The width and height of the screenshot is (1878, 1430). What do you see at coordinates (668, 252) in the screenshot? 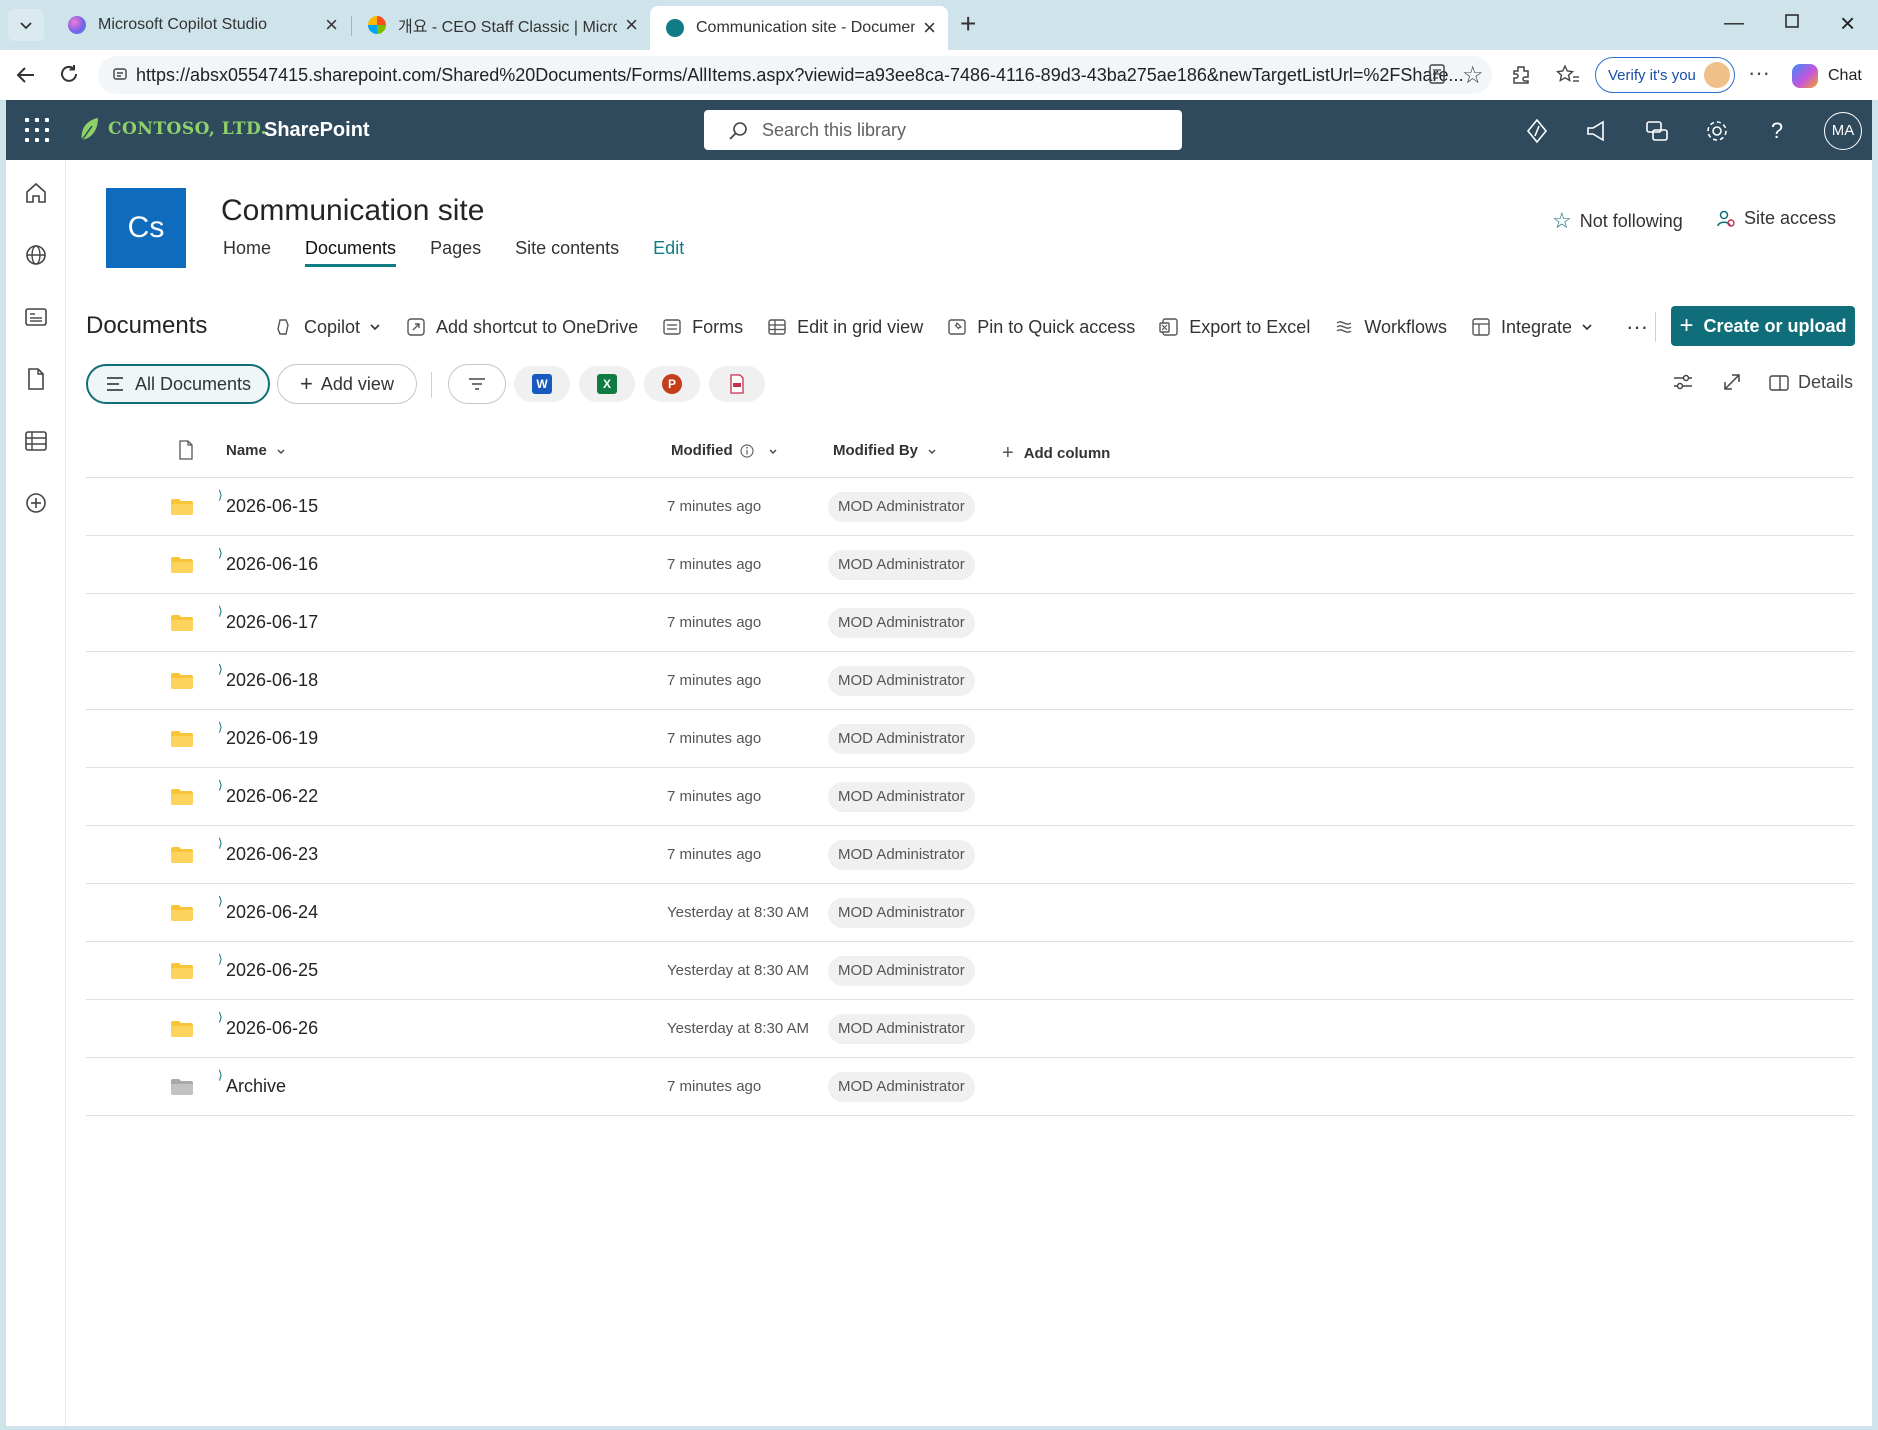
I see `site-nav-edit: Edit` at bounding box center [668, 252].